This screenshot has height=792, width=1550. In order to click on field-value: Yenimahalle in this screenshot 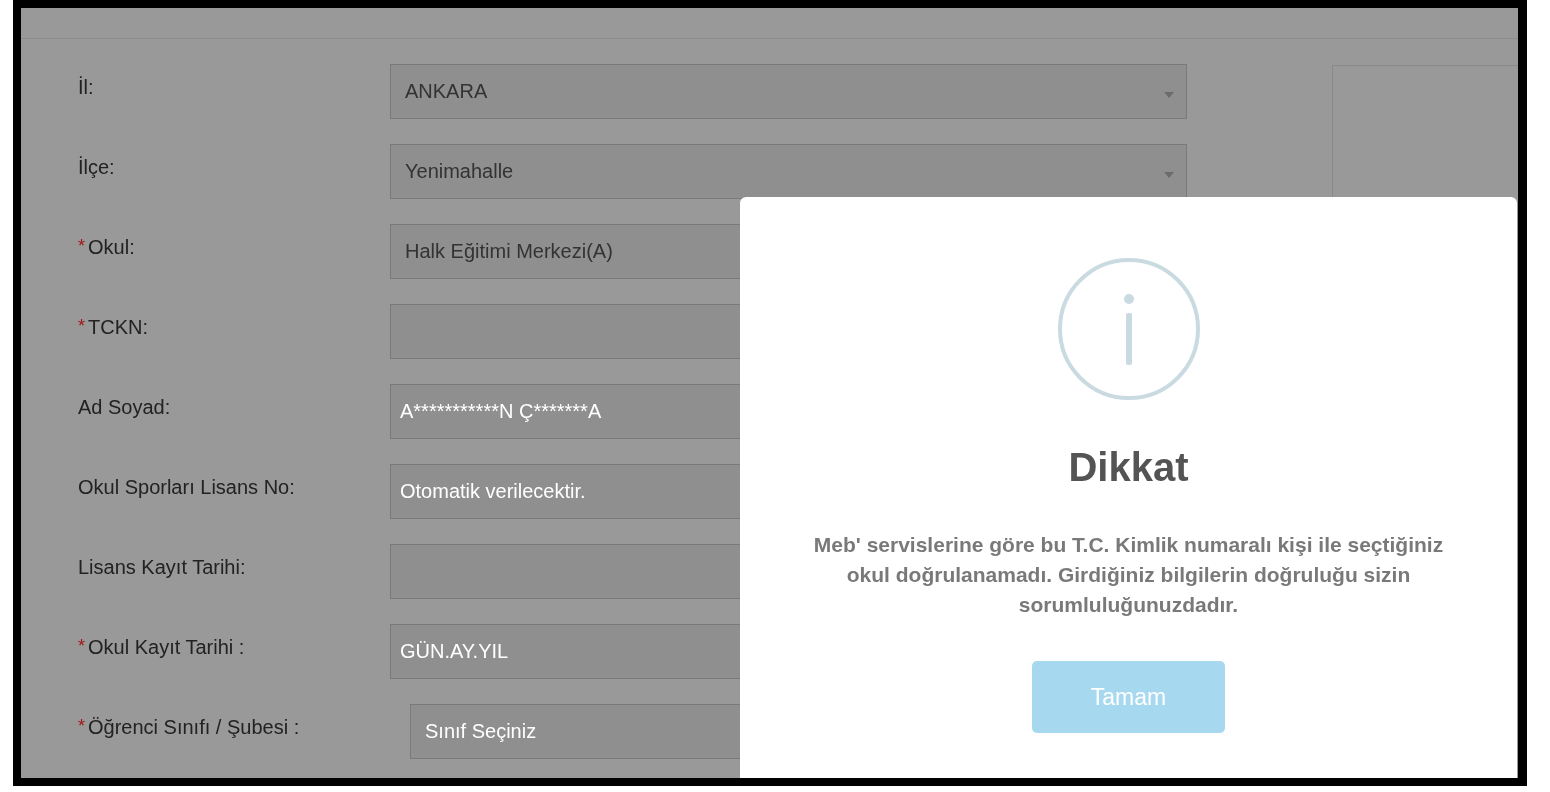, I will do `click(459, 171)`.